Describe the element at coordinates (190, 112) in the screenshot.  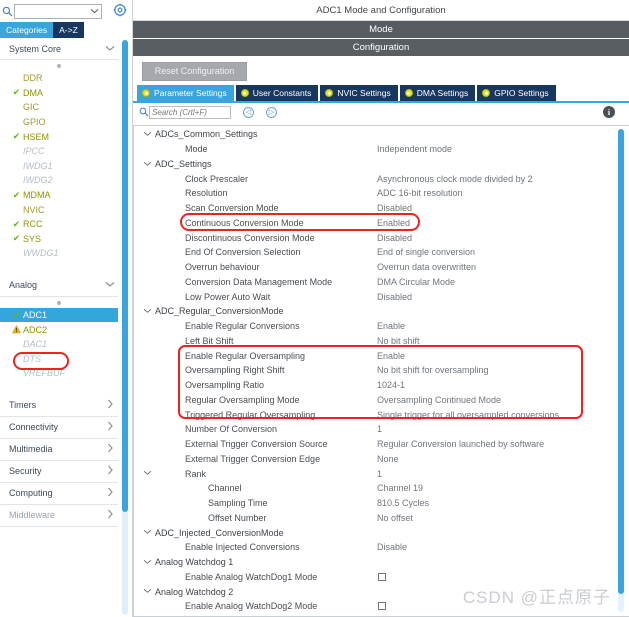
I see `search-input` at that location.